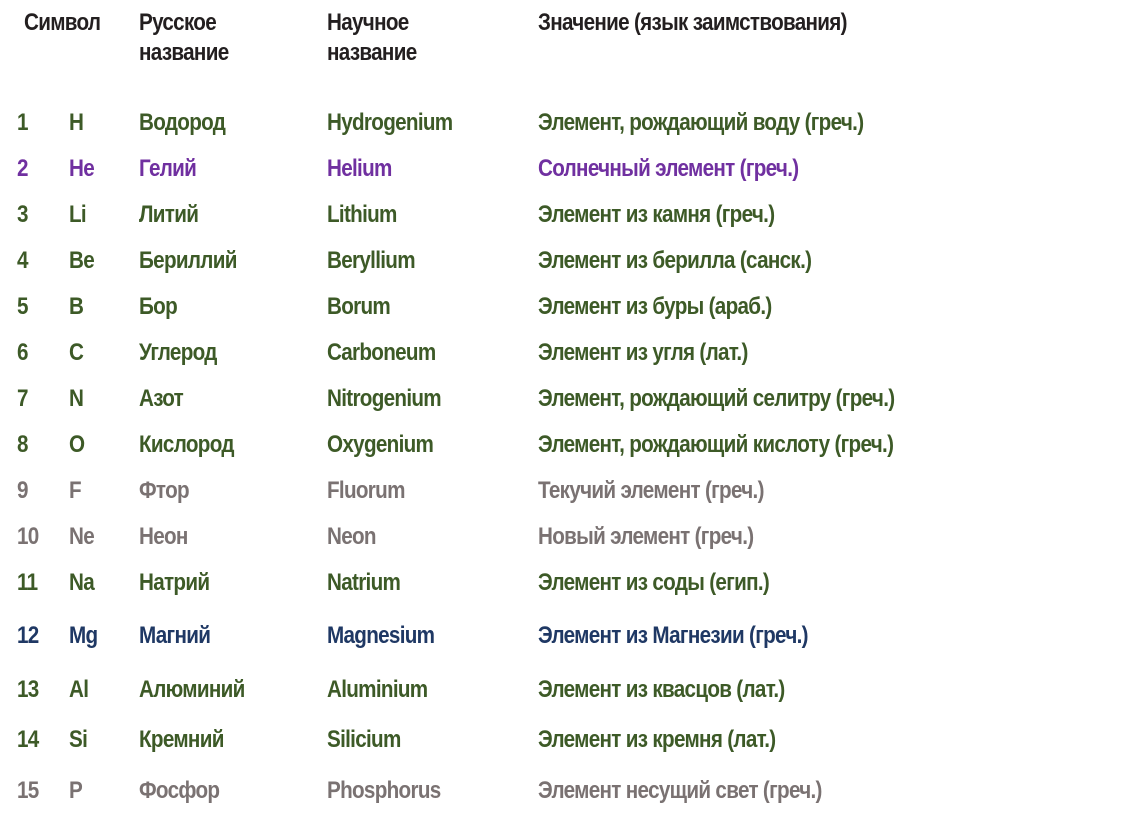  What do you see at coordinates (352, 536) in the screenshot?
I see `cell-scientific-name: Neon` at bounding box center [352, 536].